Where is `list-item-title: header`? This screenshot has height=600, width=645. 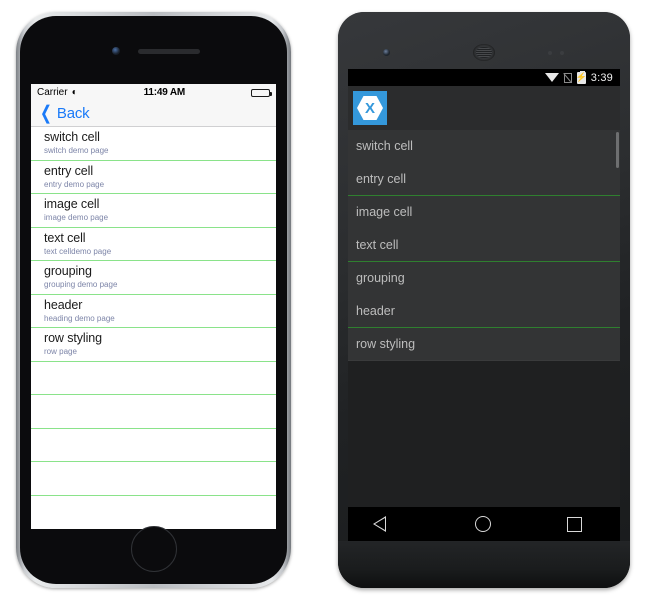 list-item-title: header is located at coordinates (63, 304).